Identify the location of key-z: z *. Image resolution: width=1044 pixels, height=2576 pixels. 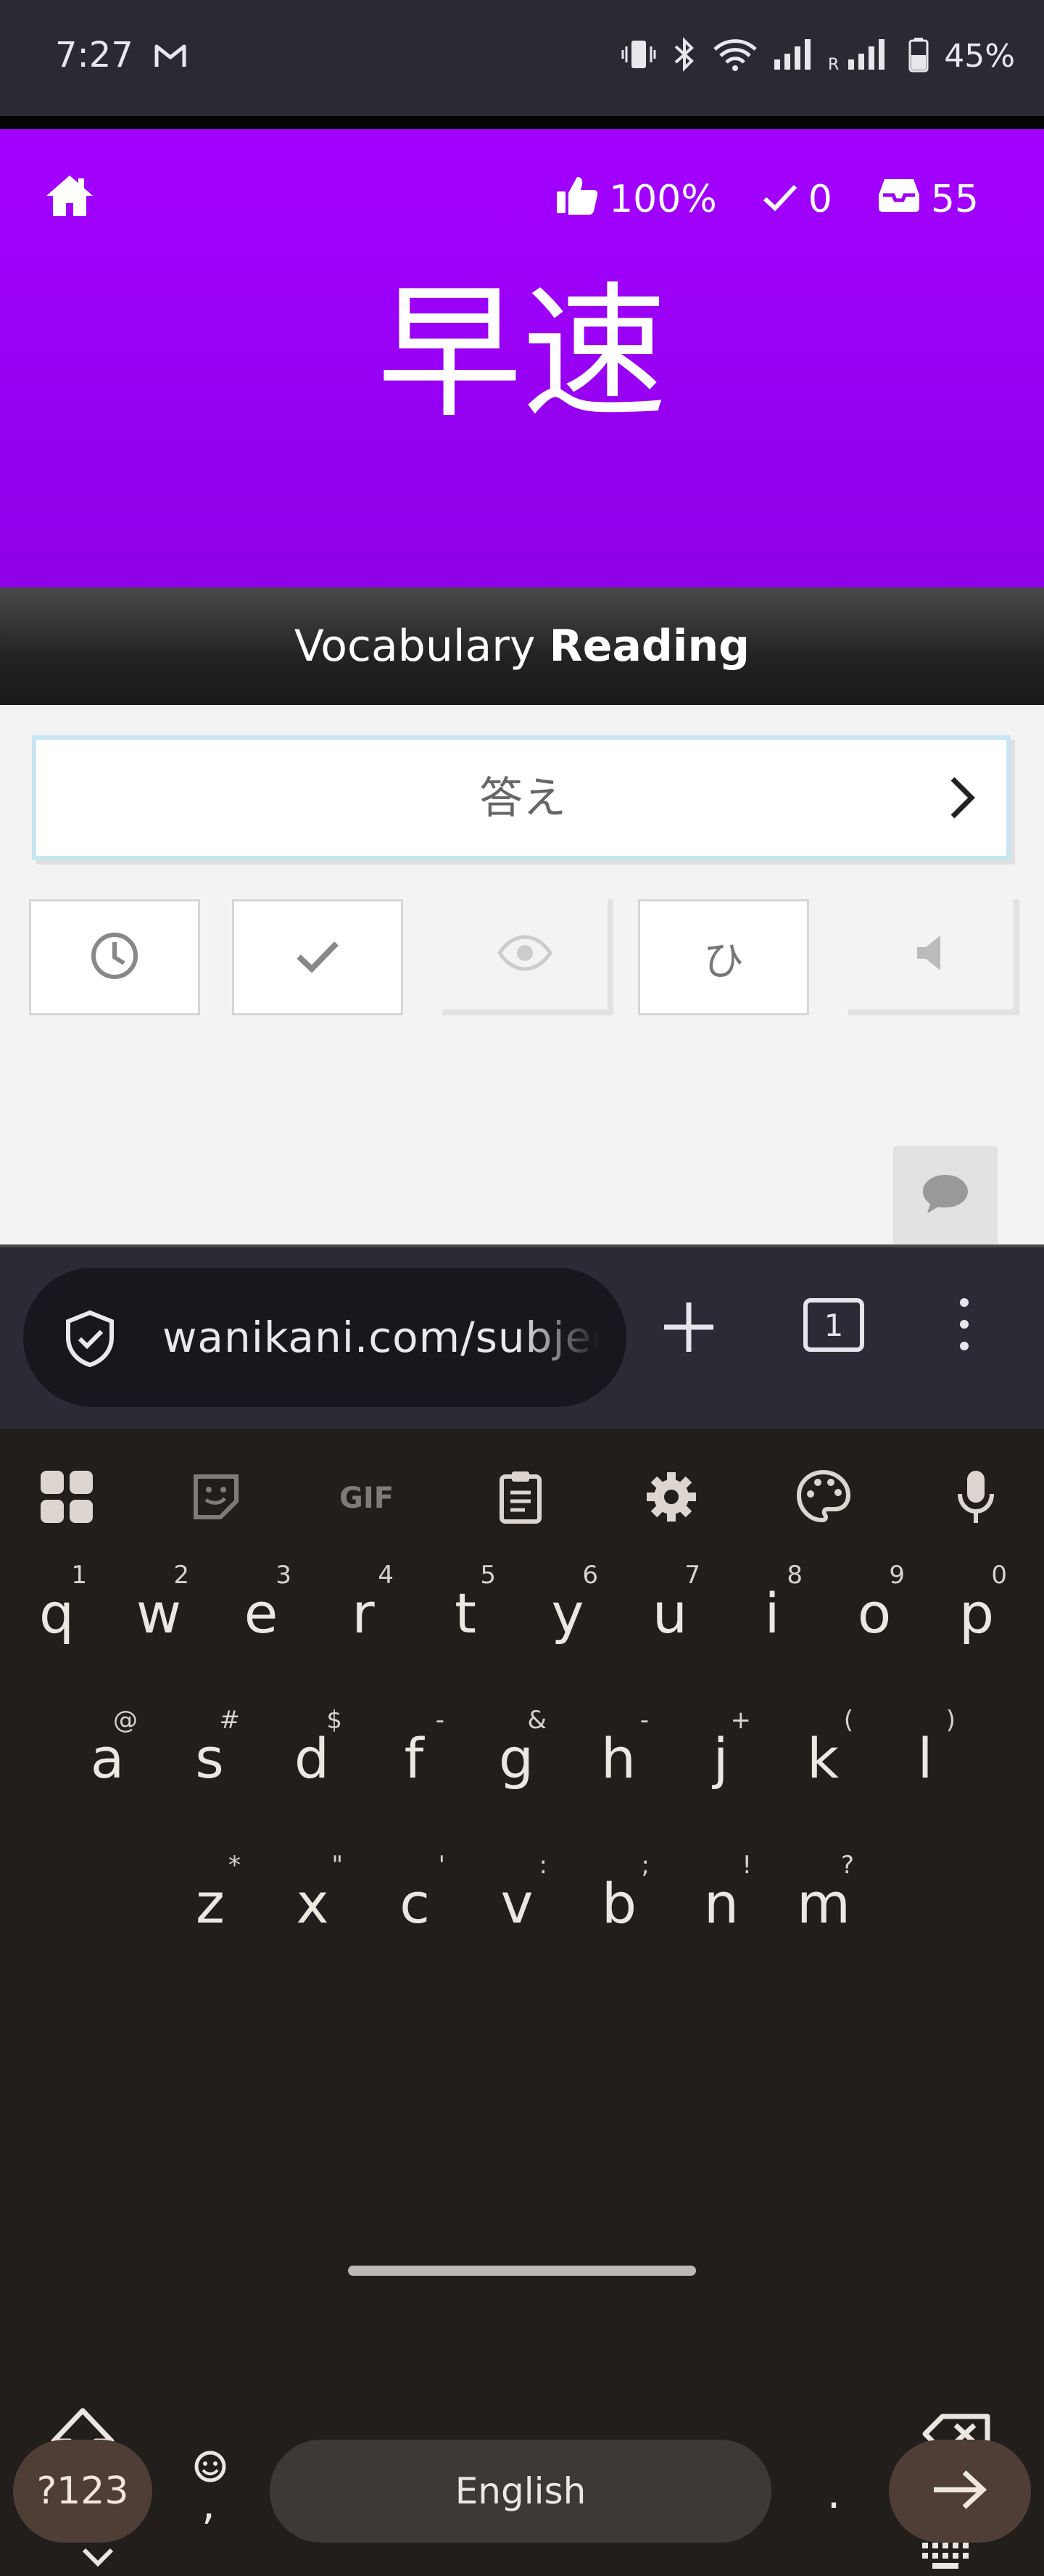
(210, 1903).